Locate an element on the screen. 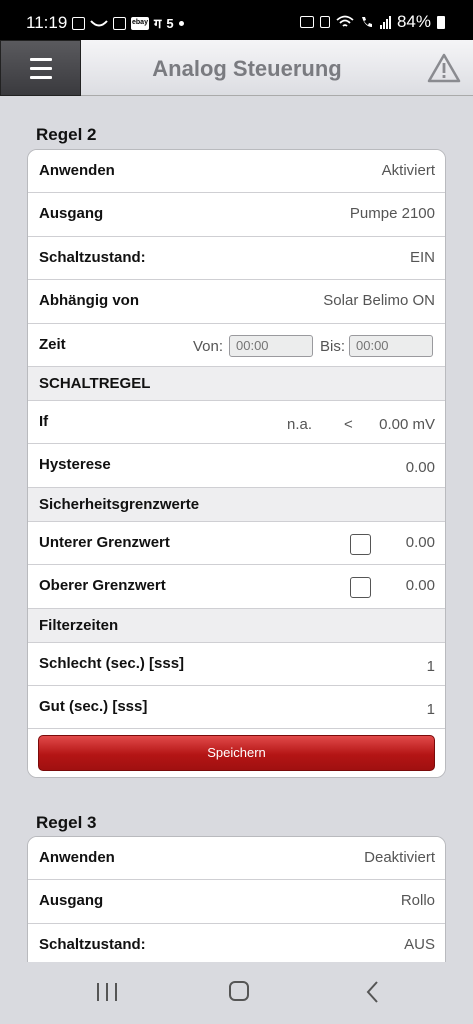  anwenden-value: Aktiviert is located at coordinates (408, 170).